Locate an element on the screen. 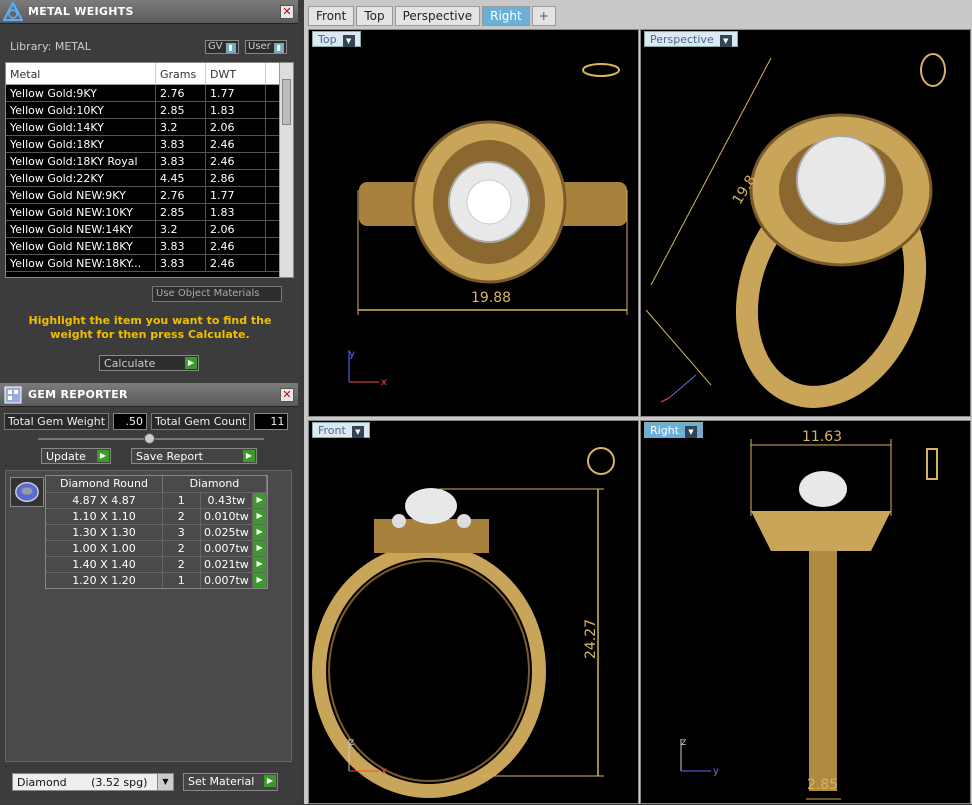 The image size is (972, 805). front-dimension: 24.27 is located at coordinates (591, 639).